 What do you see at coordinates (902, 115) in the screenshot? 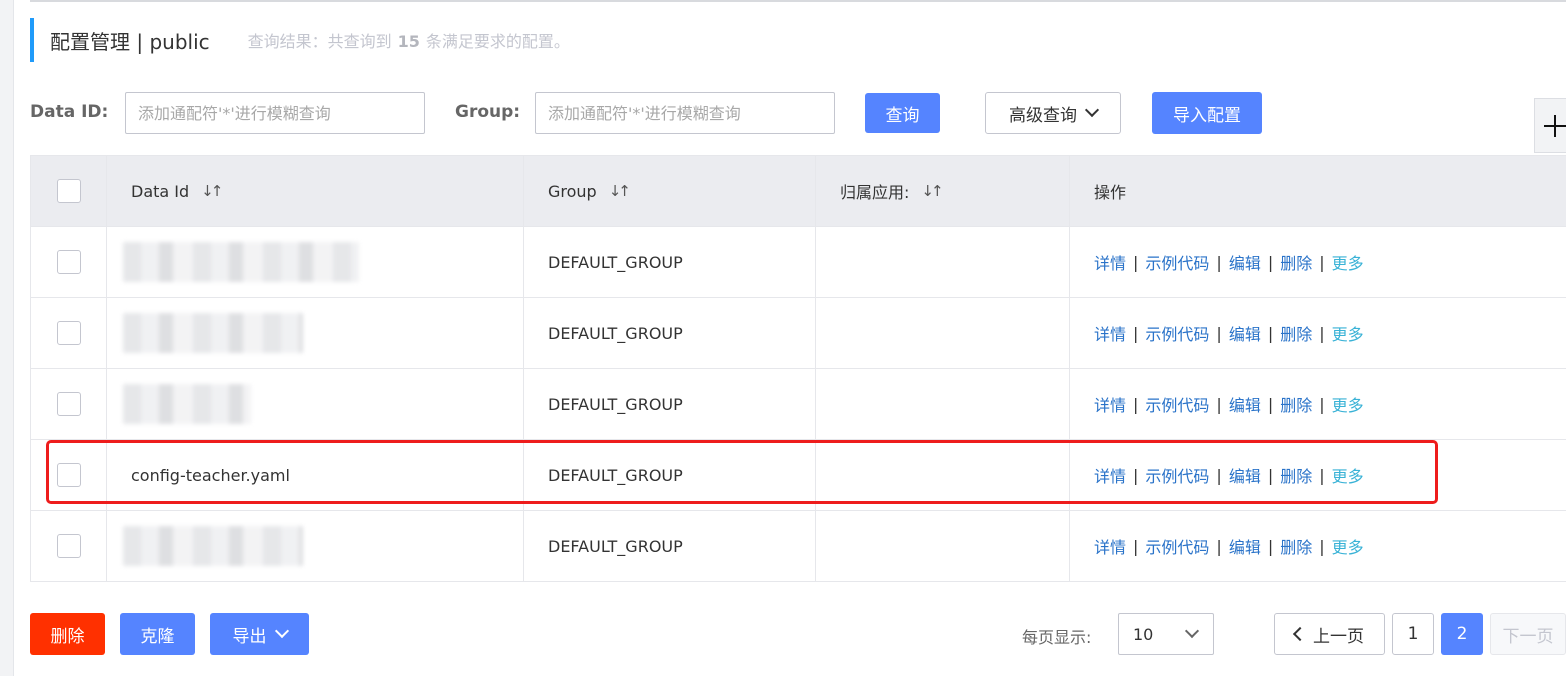
I see `query-button-label: 查询` at bounding box center [902, 115].